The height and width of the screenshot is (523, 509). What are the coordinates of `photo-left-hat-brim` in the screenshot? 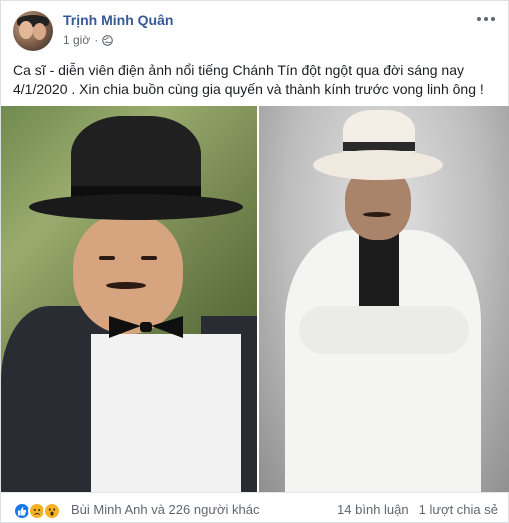 It's located at (136, 207).